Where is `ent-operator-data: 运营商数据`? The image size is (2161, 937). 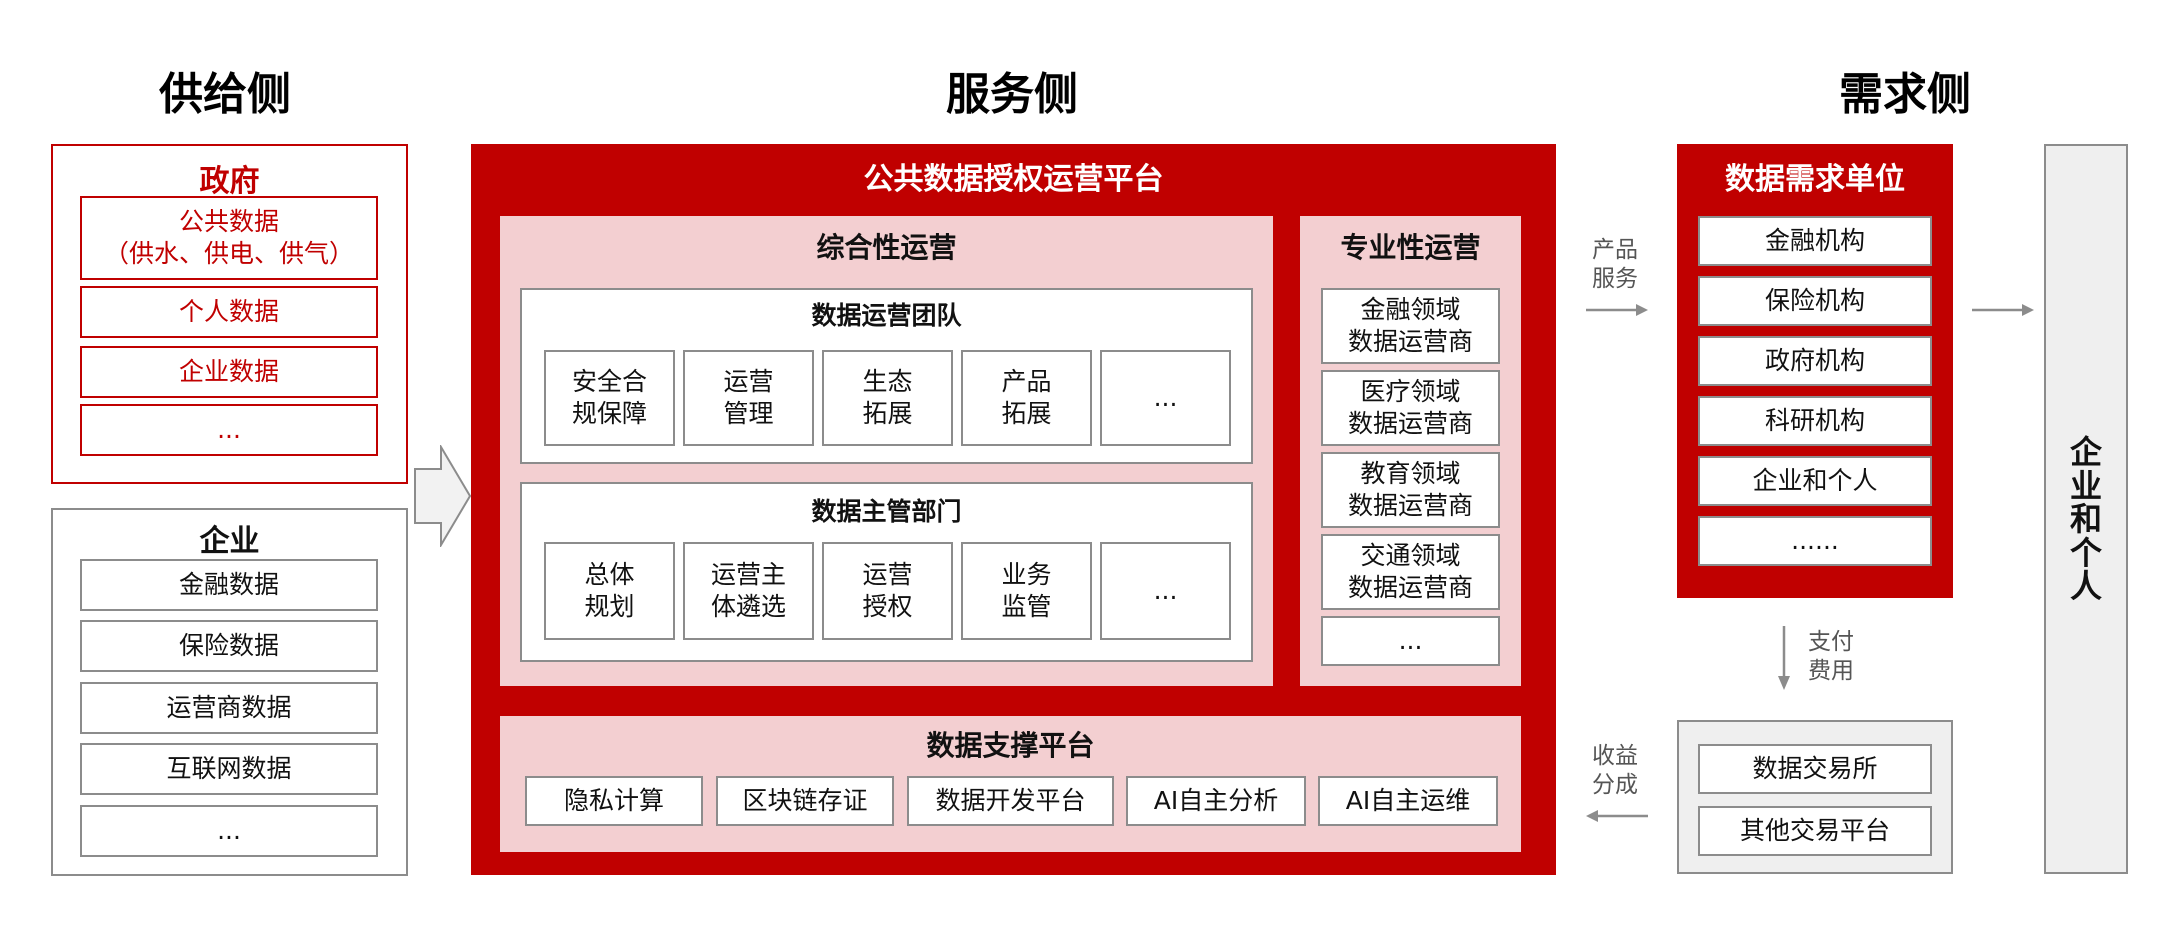 ent-operator-data: 运营商数据 is located at coordinates (229, 708).